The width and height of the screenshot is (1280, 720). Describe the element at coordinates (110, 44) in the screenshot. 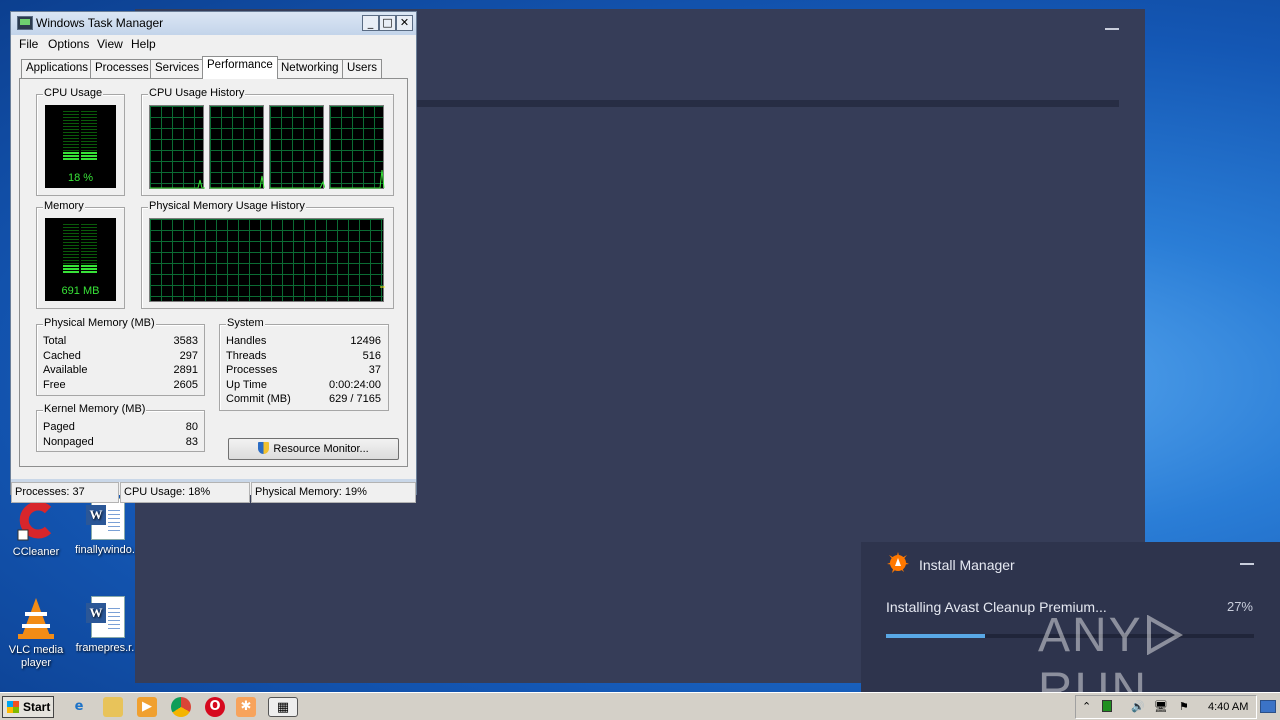

I see `menu-view: View` at that location.